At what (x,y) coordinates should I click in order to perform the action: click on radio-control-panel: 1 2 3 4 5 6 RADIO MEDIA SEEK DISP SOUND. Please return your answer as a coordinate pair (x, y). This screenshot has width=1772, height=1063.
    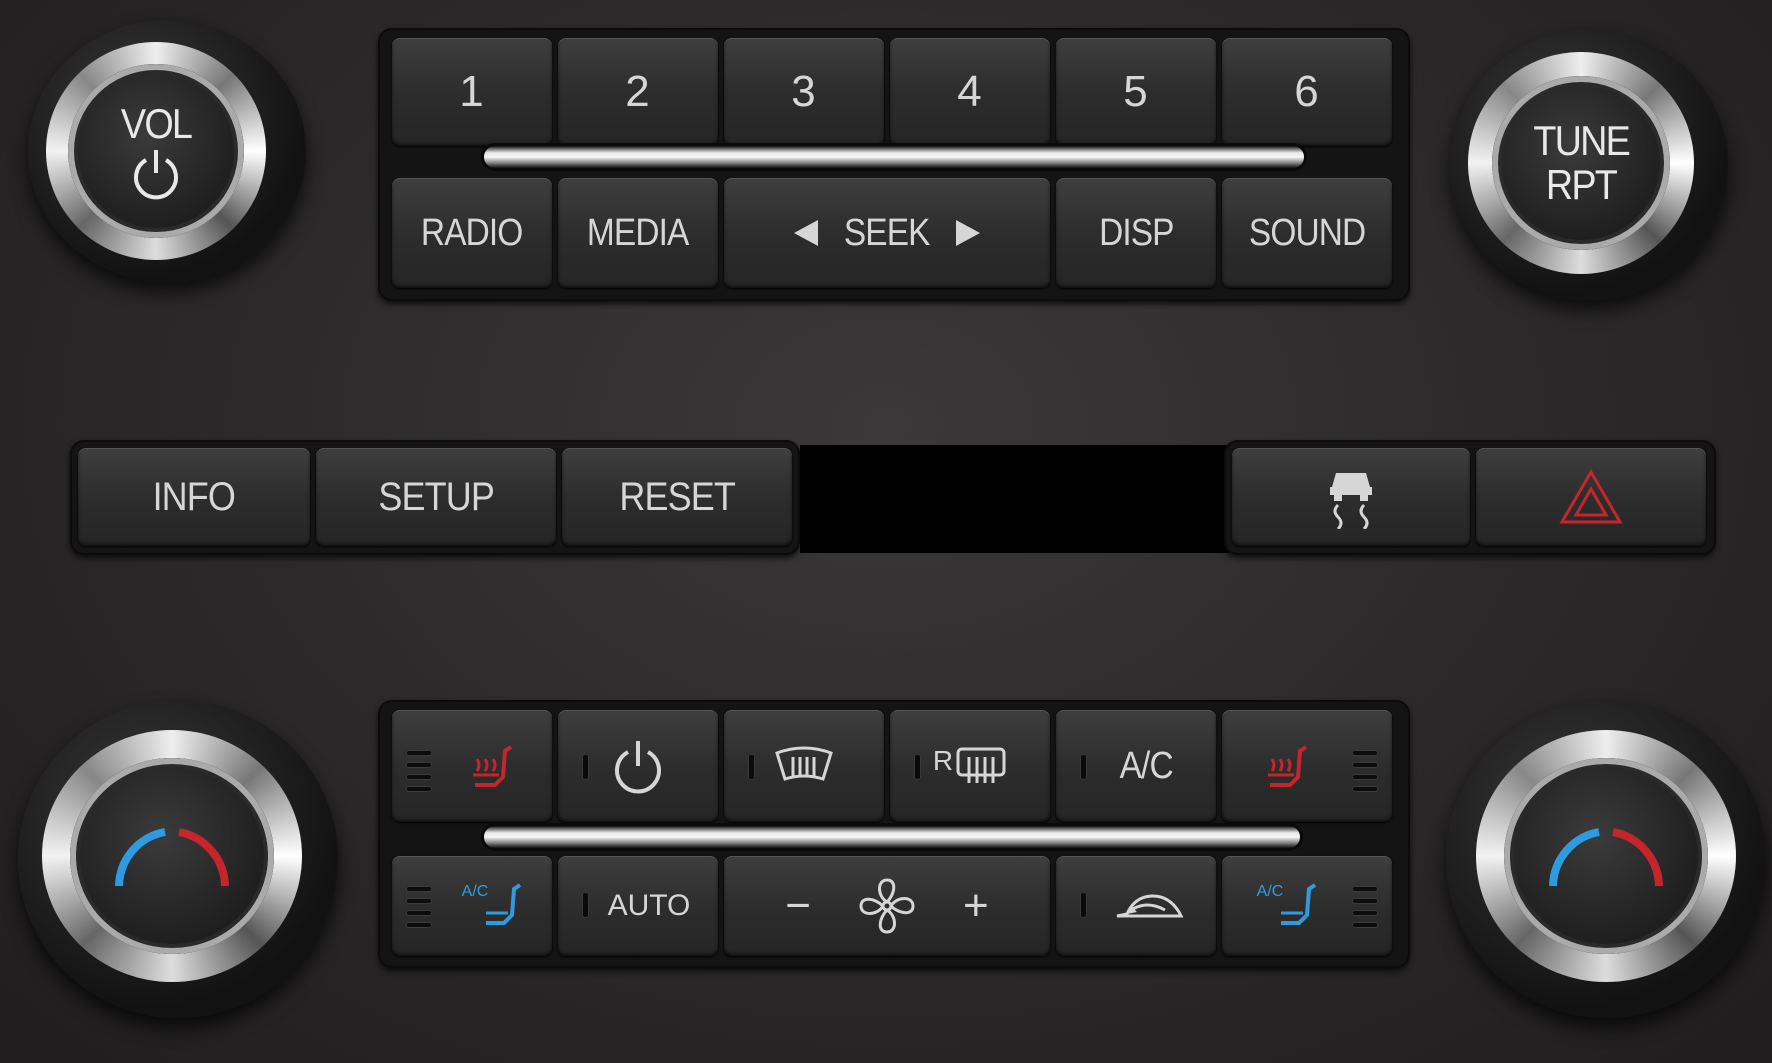
    Looking at the image, I should click on (894, 164).